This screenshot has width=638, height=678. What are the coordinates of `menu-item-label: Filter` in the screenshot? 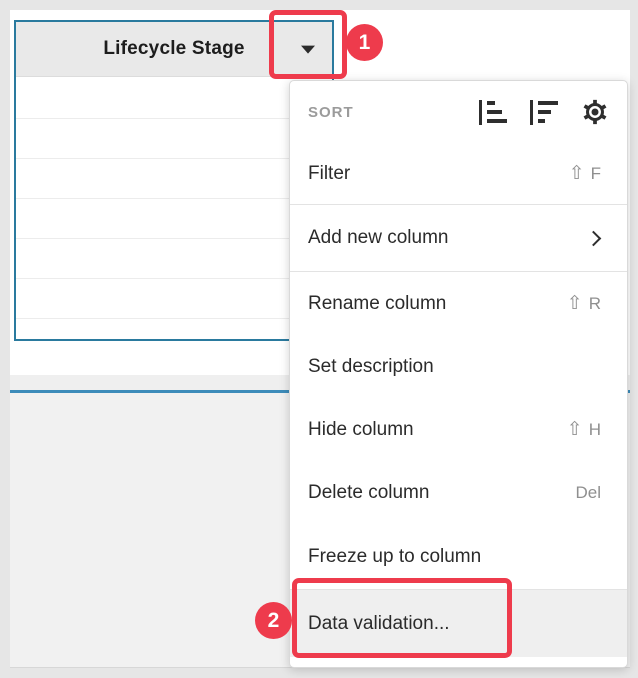 It's located at (329, 173).